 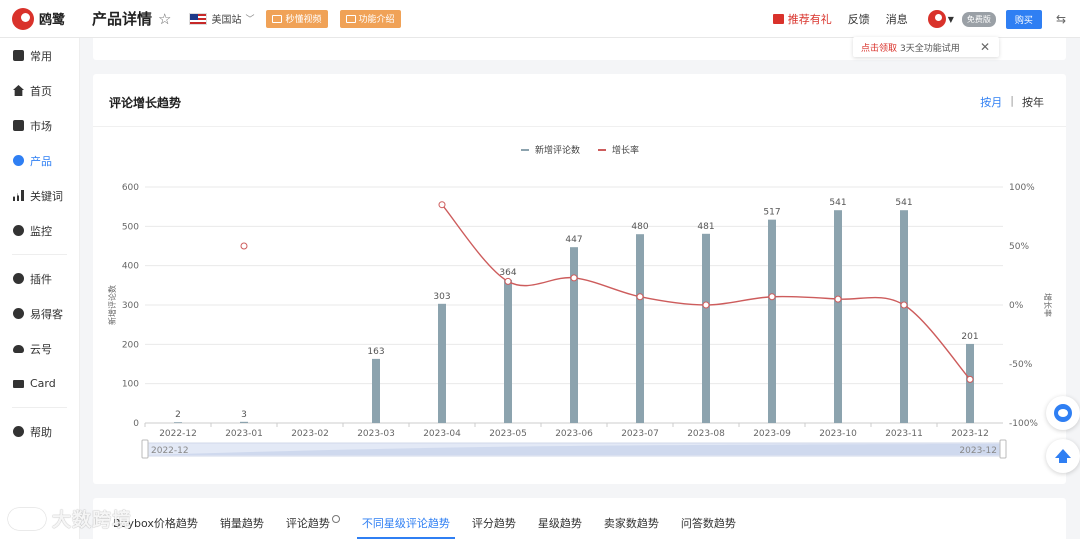 I want to click on sidebar-item-label: 首页, so click(x=41, y=91).